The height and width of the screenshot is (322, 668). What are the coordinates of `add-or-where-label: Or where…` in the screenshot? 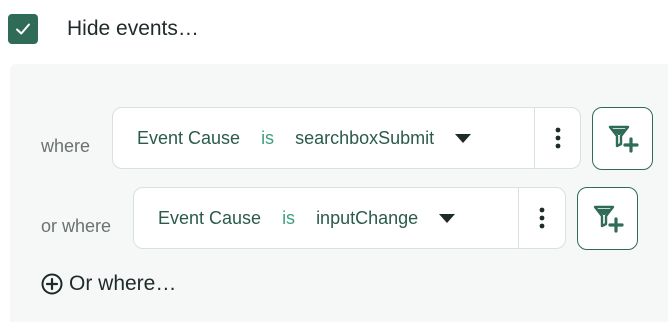 It's located at (123, 283).